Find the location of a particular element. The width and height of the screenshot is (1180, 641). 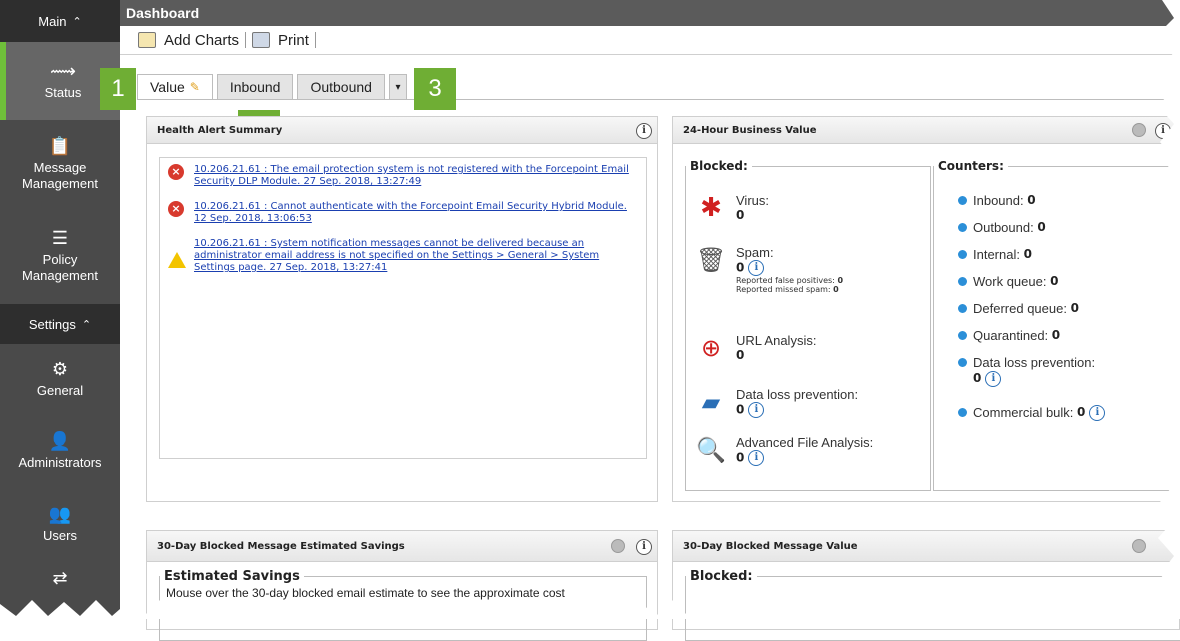

blocked-label: Data loss prevention: is located at coordinates (797, 394).